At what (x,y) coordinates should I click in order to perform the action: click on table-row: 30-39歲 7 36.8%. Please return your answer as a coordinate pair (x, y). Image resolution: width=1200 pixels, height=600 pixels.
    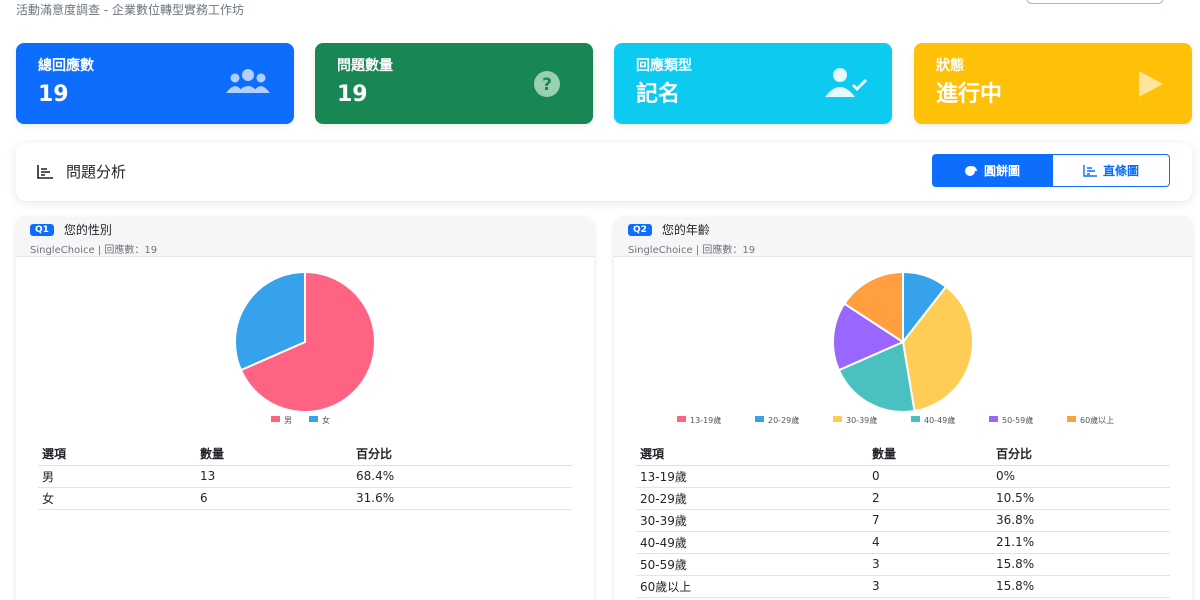
    Looking at the image, I should click on (903, 520).